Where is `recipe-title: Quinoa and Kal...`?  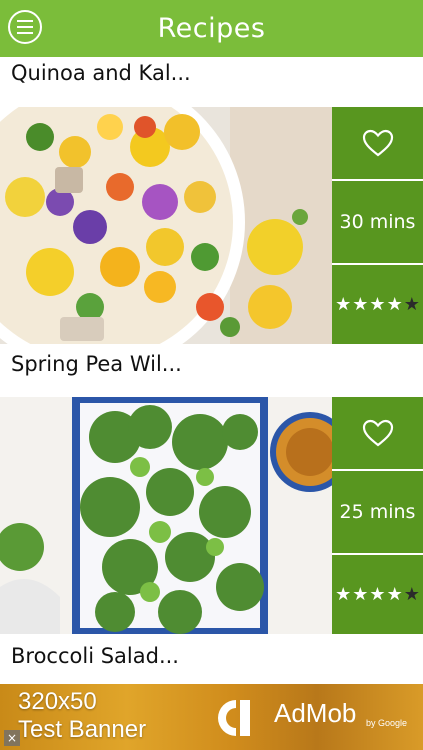 recipe-title: Quinoa and Kal... is located at coordinates (211, 73).